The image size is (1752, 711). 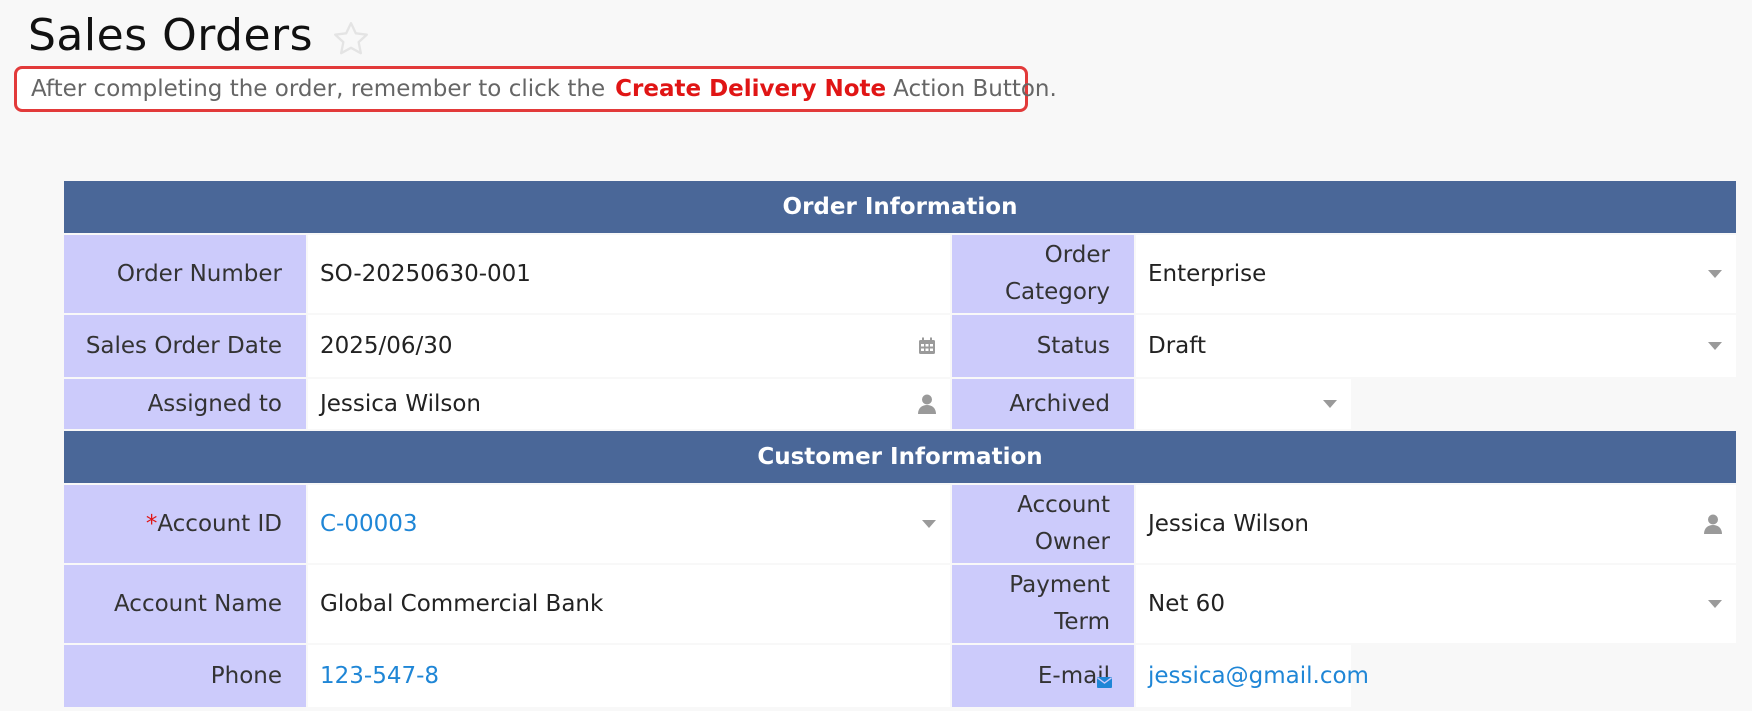 What do you see at coordinates (1186, 604) in the screenshot?
I see `payment-term-value: Net 60` at bounding box center [1186, 604].